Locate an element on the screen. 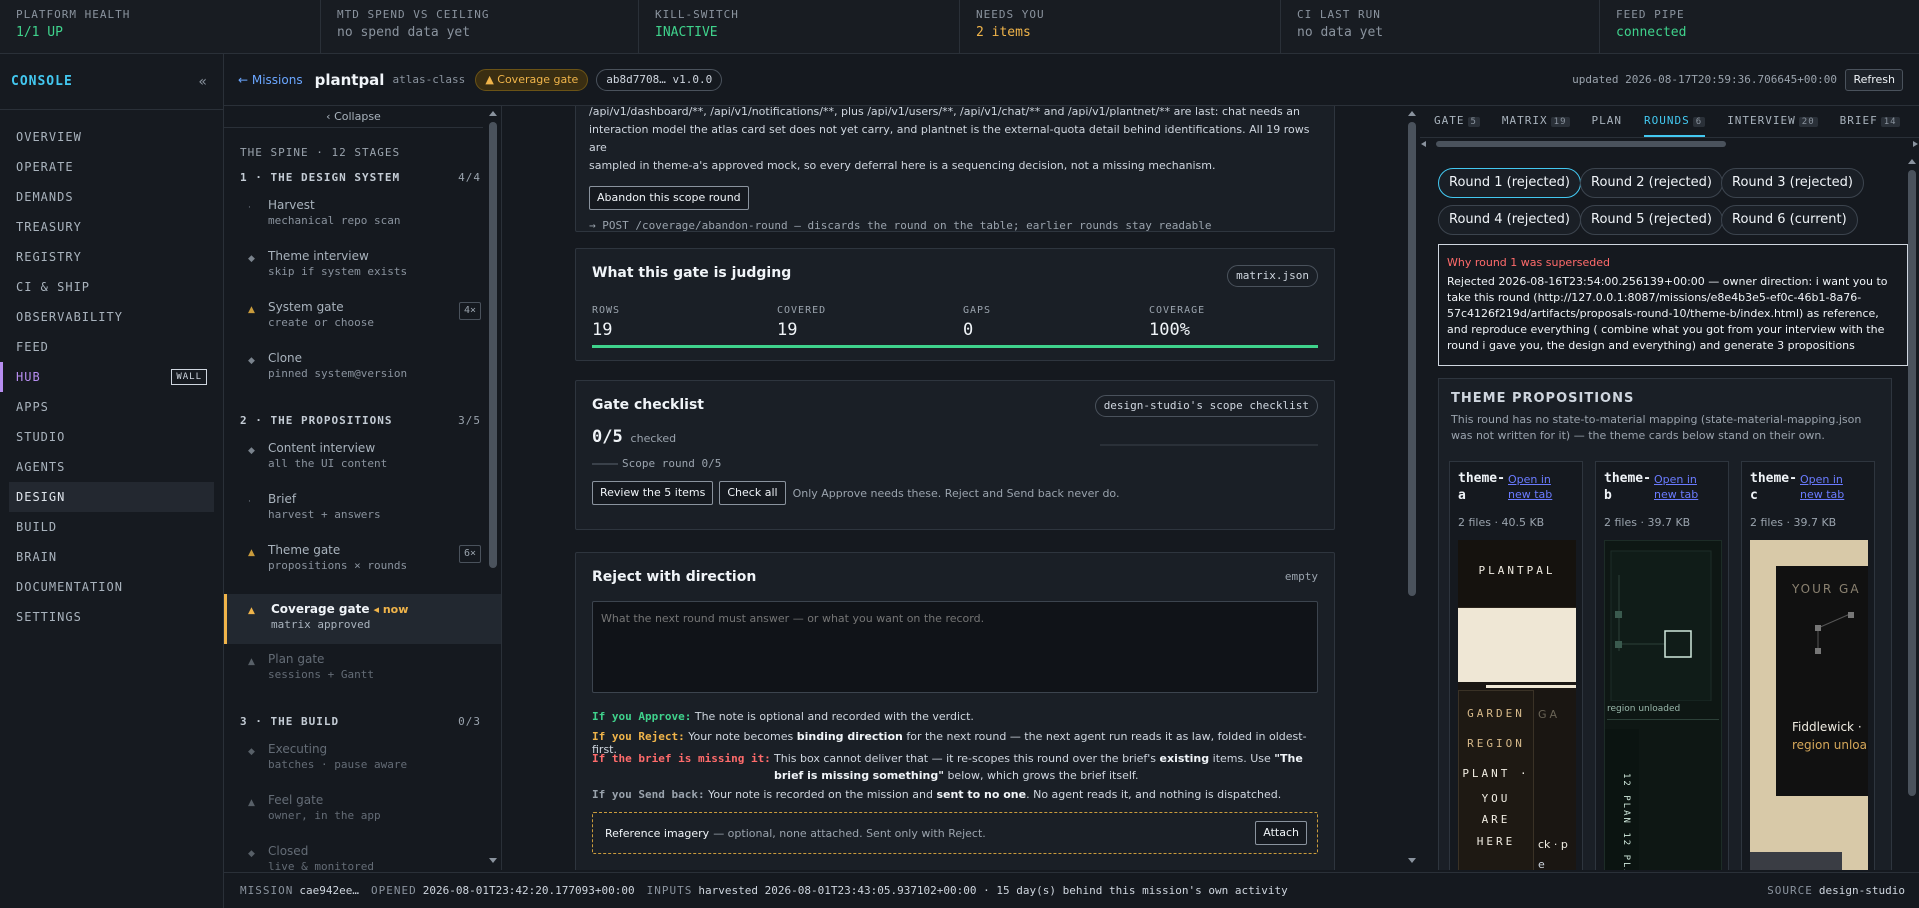  tab-brief: BRIEF 14 is located at coordinates (1870, 125).